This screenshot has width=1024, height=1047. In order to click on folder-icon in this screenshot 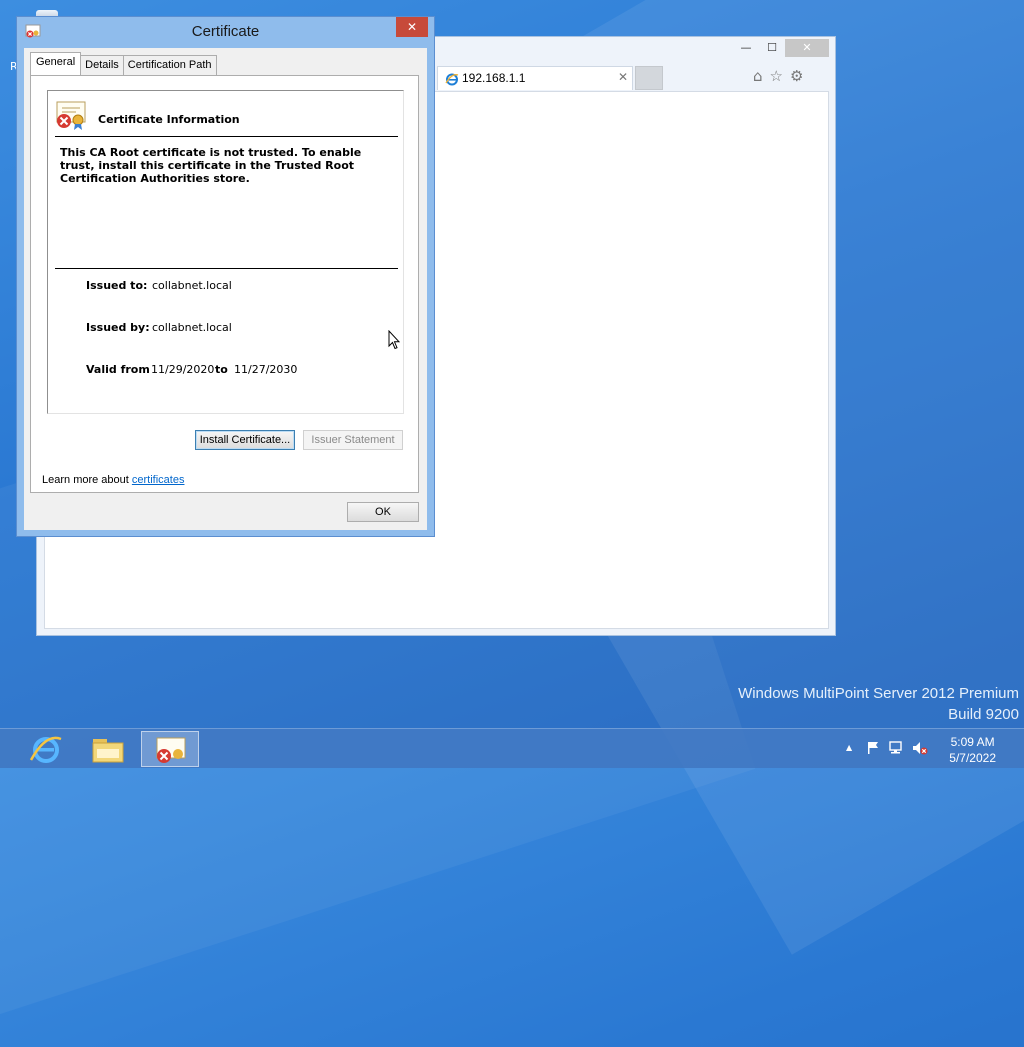, I will do `click(108, 751)`.